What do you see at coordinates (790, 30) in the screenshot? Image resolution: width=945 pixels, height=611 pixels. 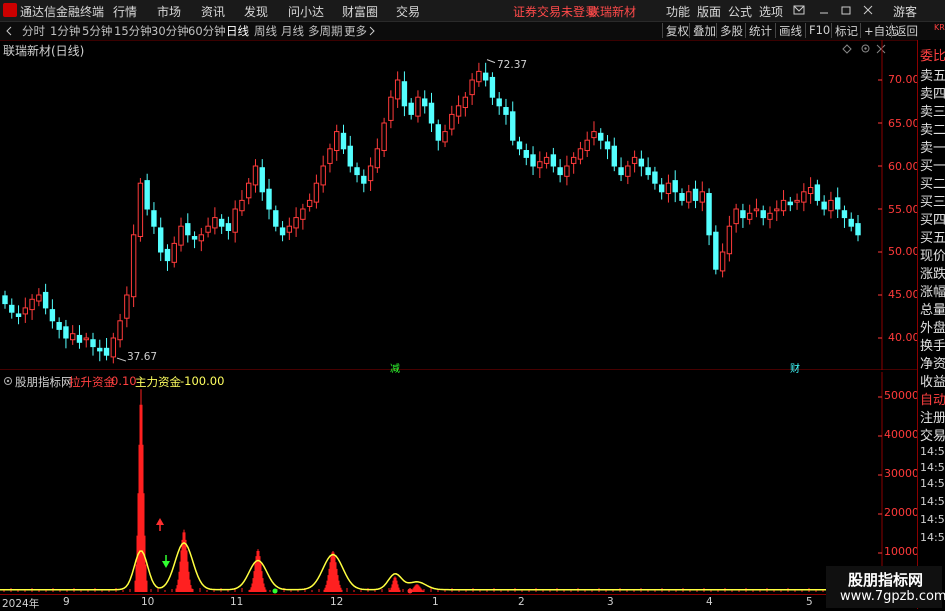 I see `tool-huaxian: 画线` at bounding box center [790, 30].